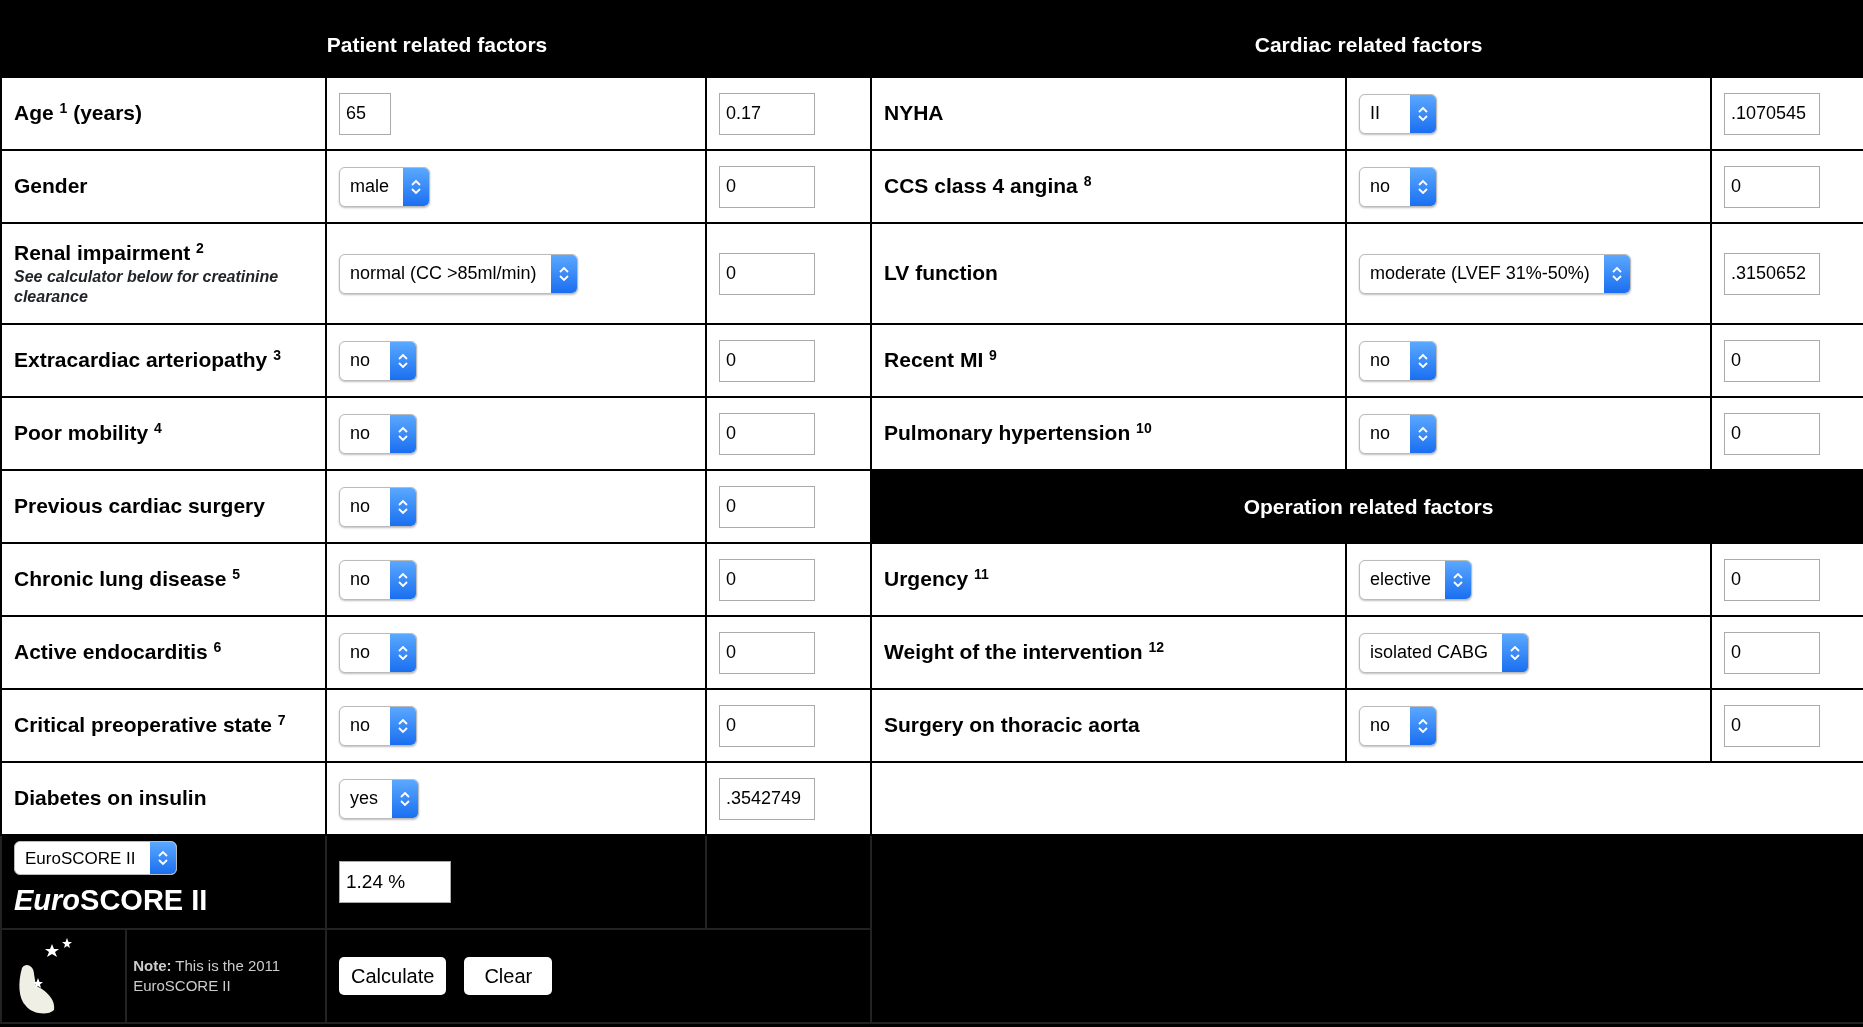 Image resolution: width=1863 pixels, height=1027 pixels. I want to click on factor-label: Gender, so click(51, 185).